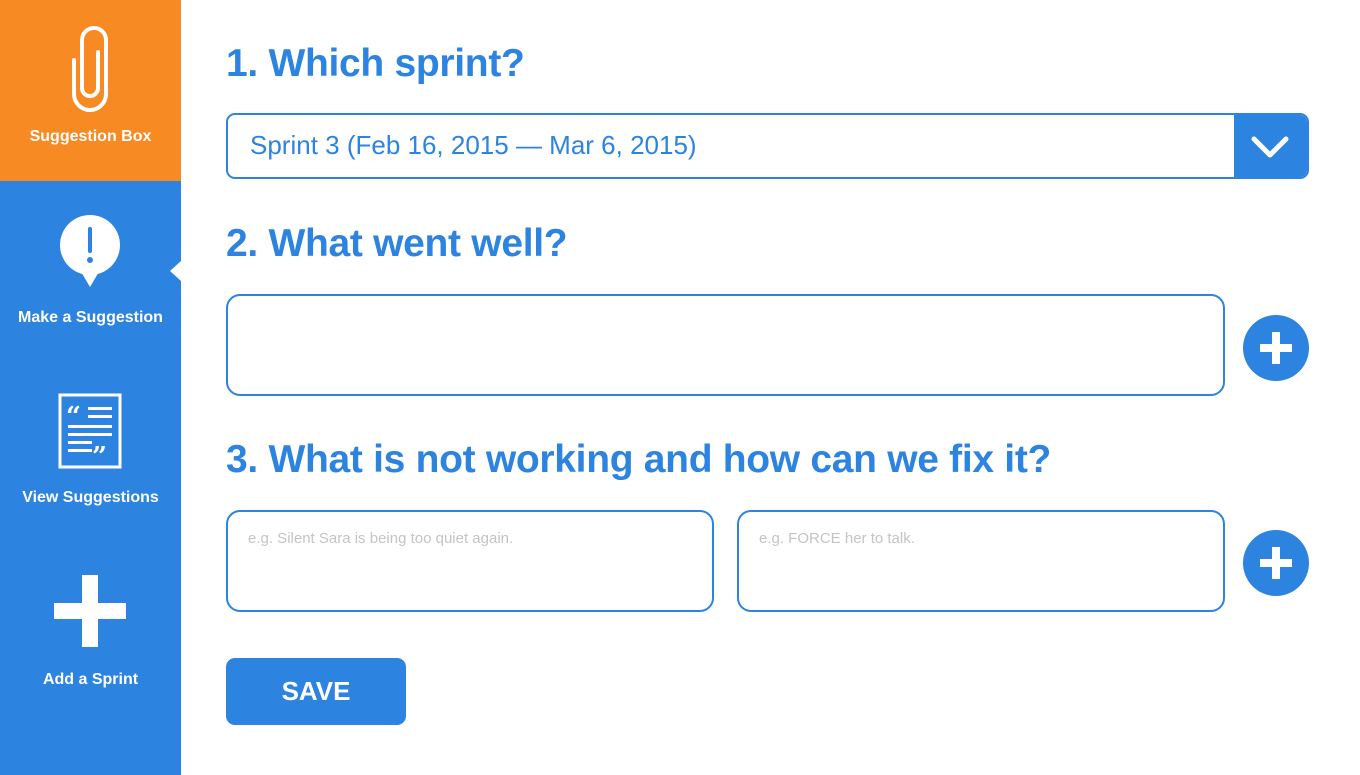  I want to click on sidebar-item-label: Make a Suggestion, so click(90, 317).